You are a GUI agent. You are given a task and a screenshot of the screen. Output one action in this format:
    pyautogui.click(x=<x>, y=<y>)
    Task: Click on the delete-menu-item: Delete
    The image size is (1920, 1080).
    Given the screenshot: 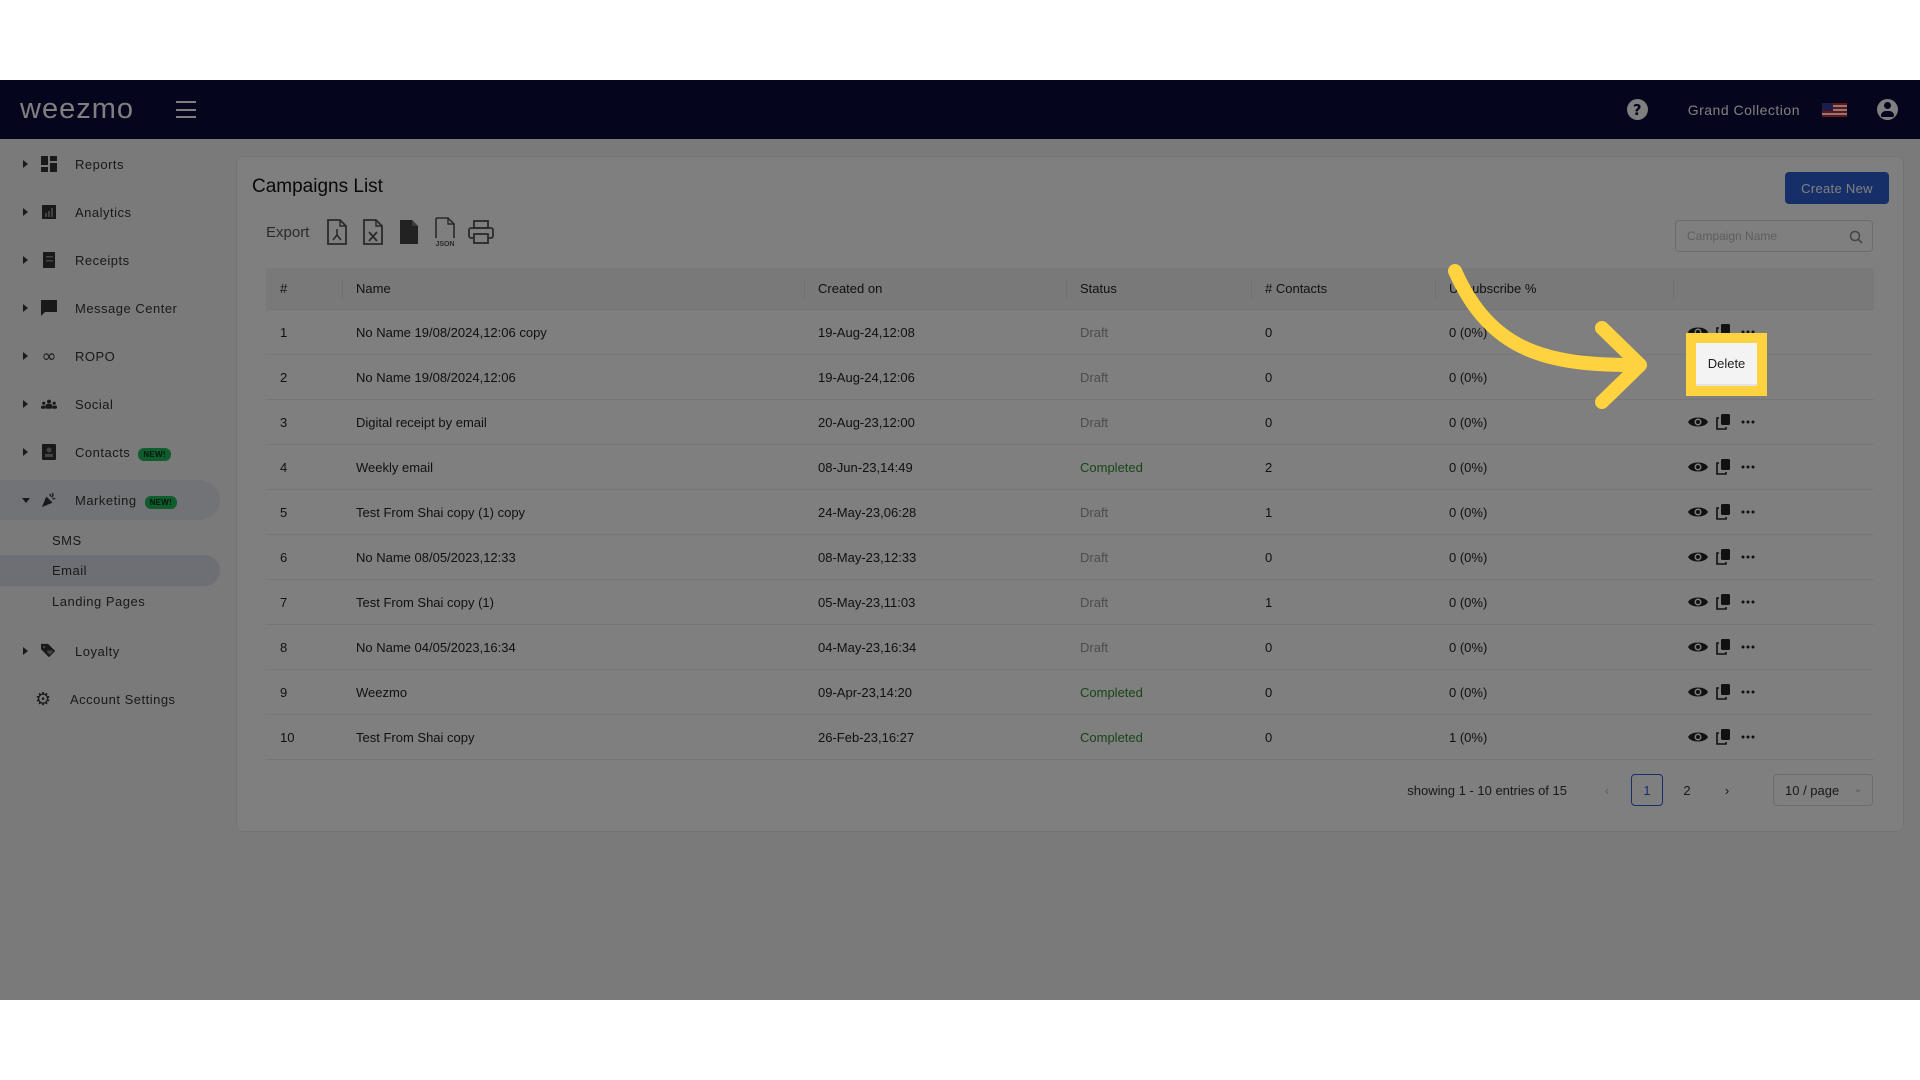 What is the action you would take?
    pyautogui.click(x=1726, y=364)
    